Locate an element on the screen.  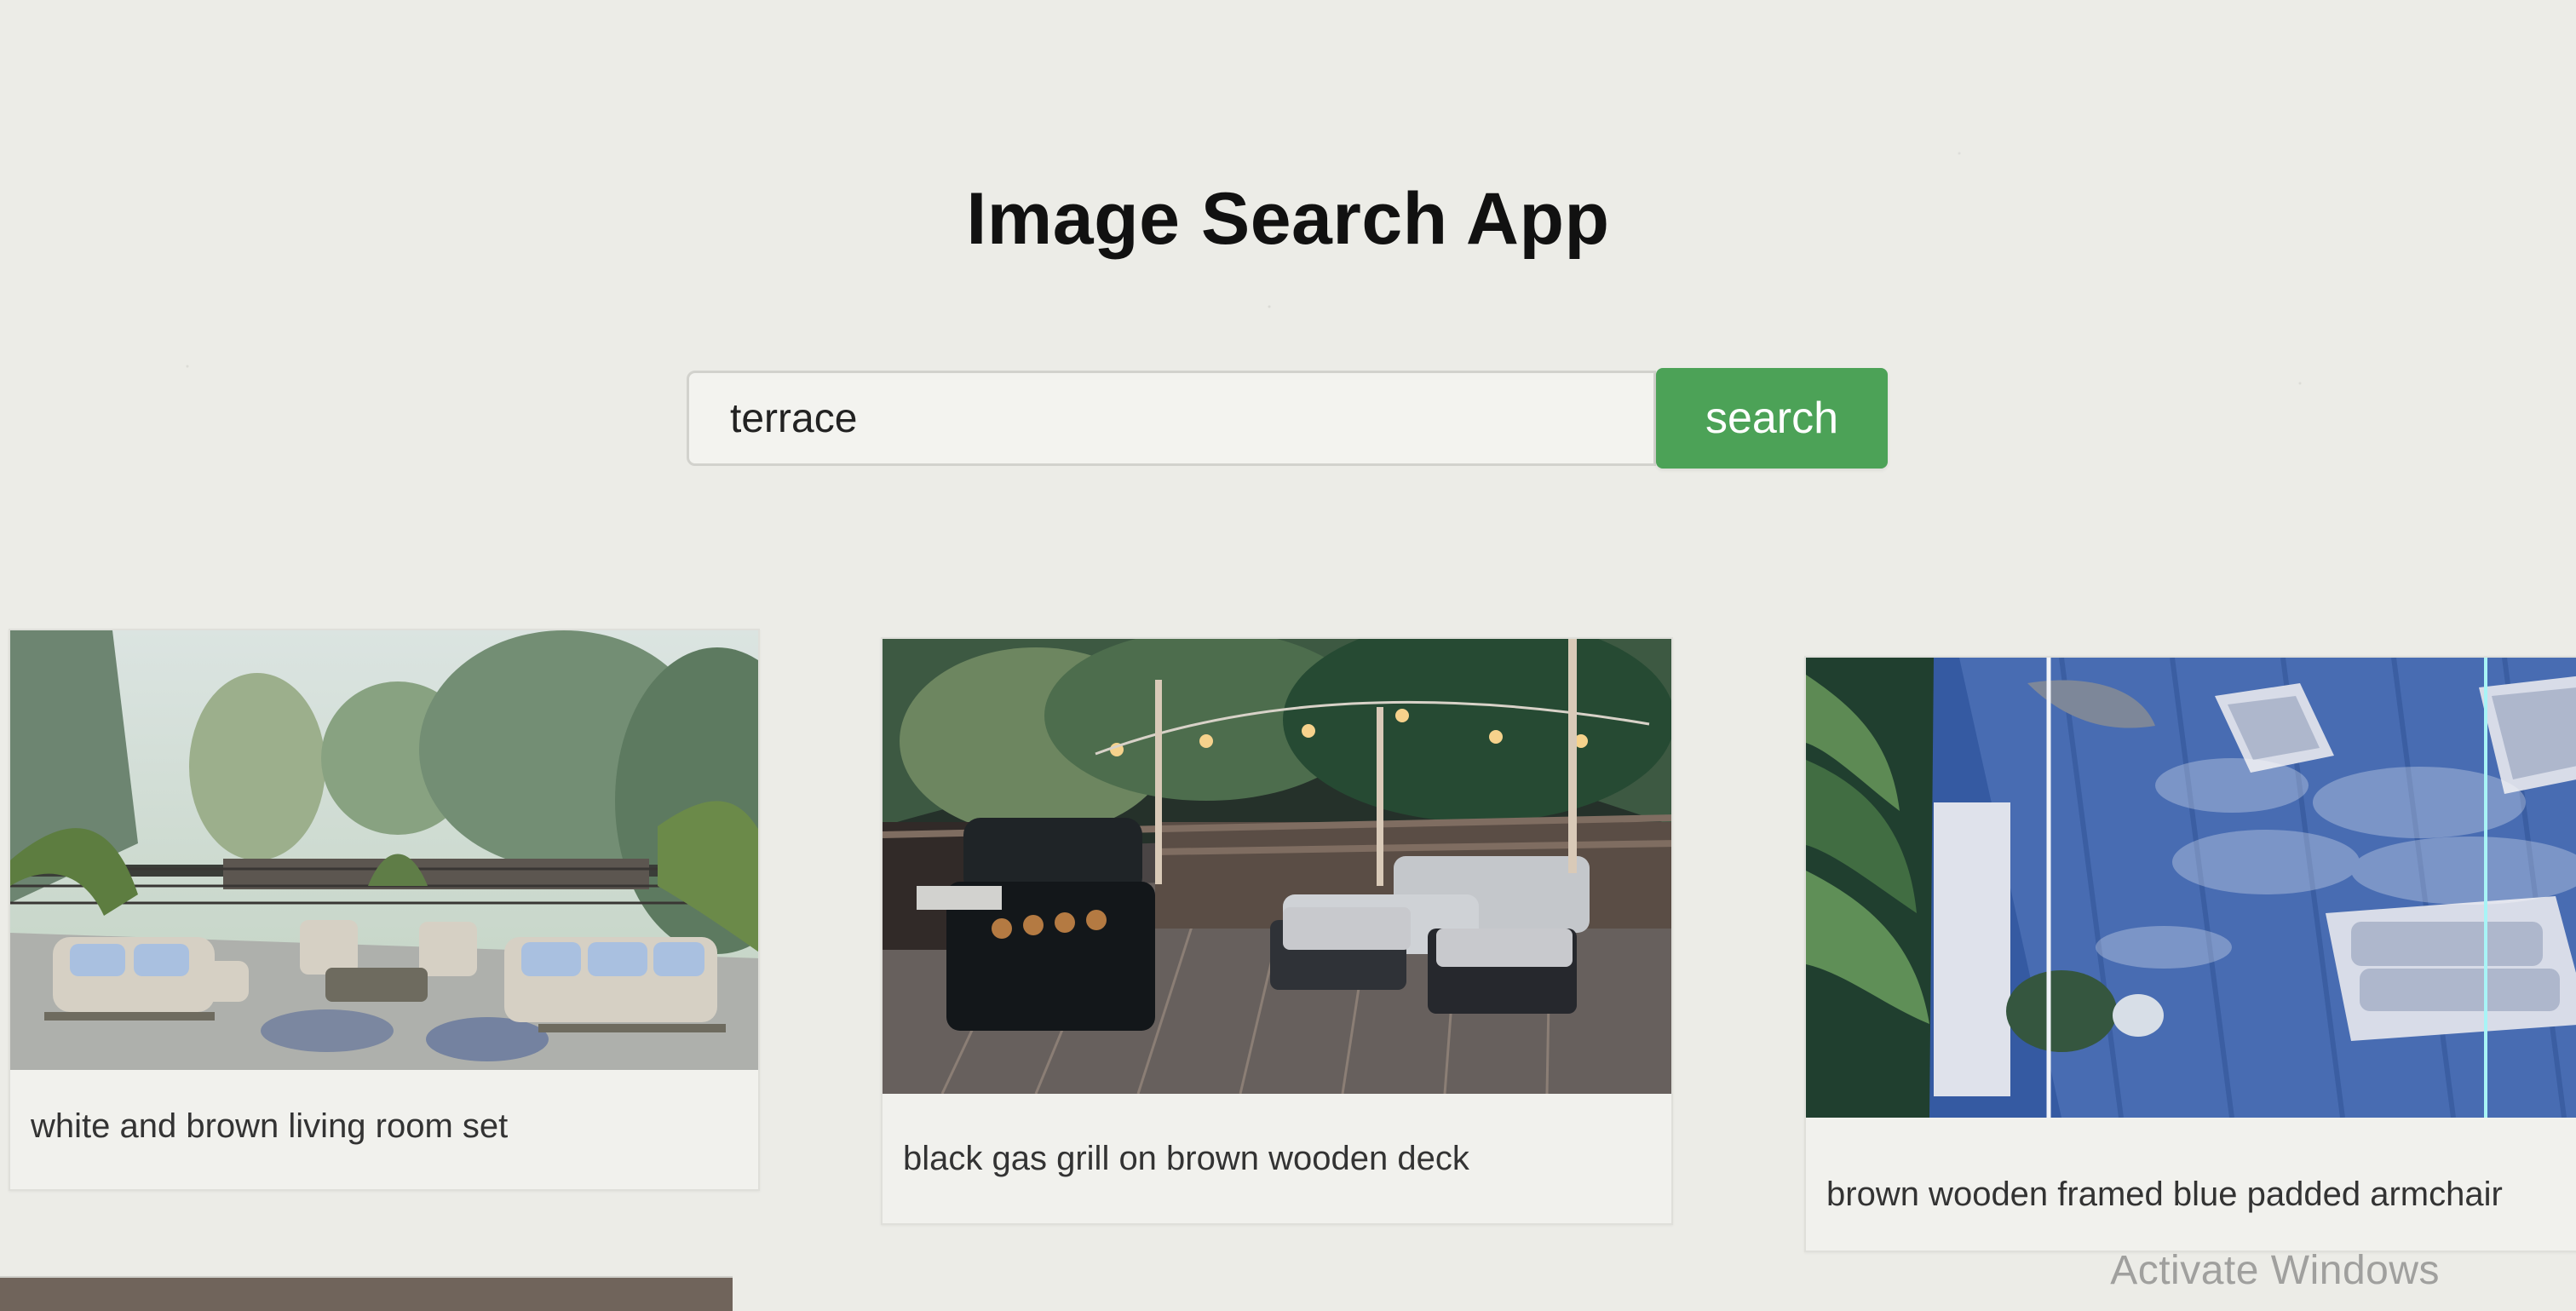
search-button: search is located at coordinates (1772, 419).